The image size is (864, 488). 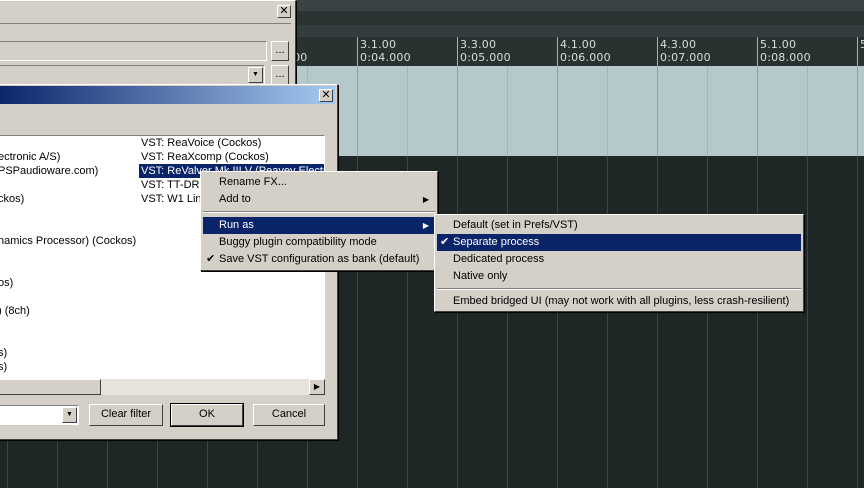 I want to click on ruler-bar-label: 4.1.00, so click(x=578, y=44).